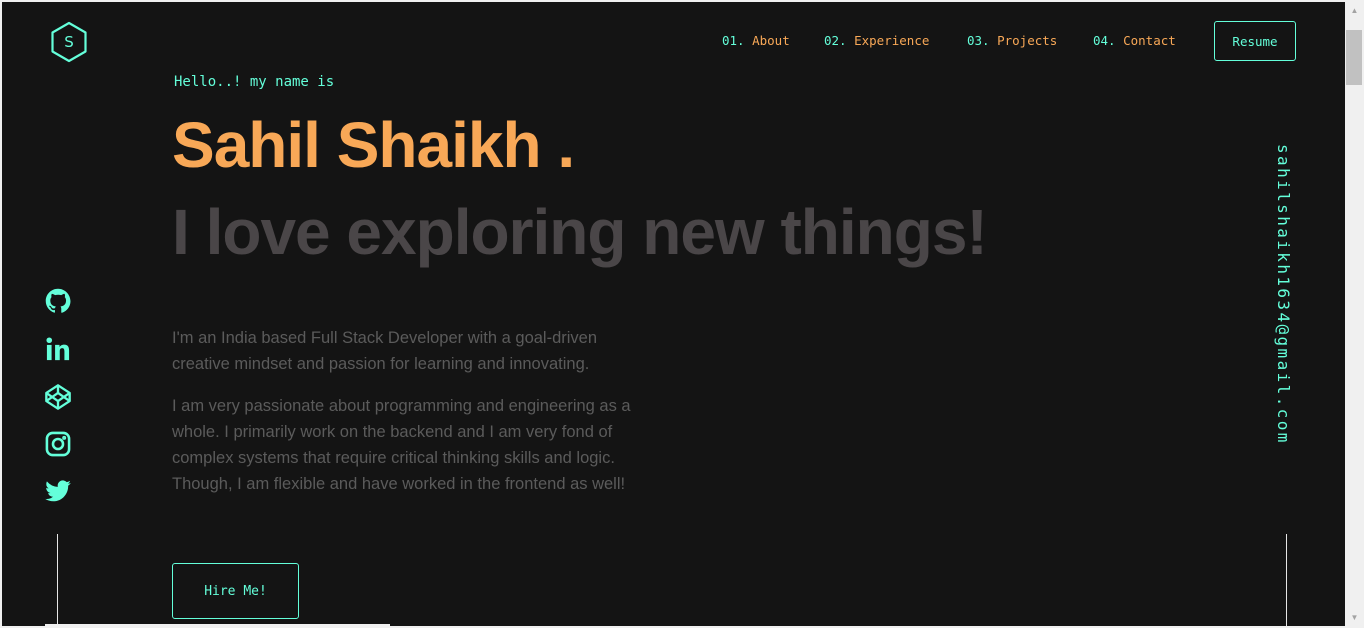 This screenshot has width=1364, height=628. What do you see at coordinates (58, 349) in the screenshot?
I see `linkedin-icon` at bounding box center [58, 349].